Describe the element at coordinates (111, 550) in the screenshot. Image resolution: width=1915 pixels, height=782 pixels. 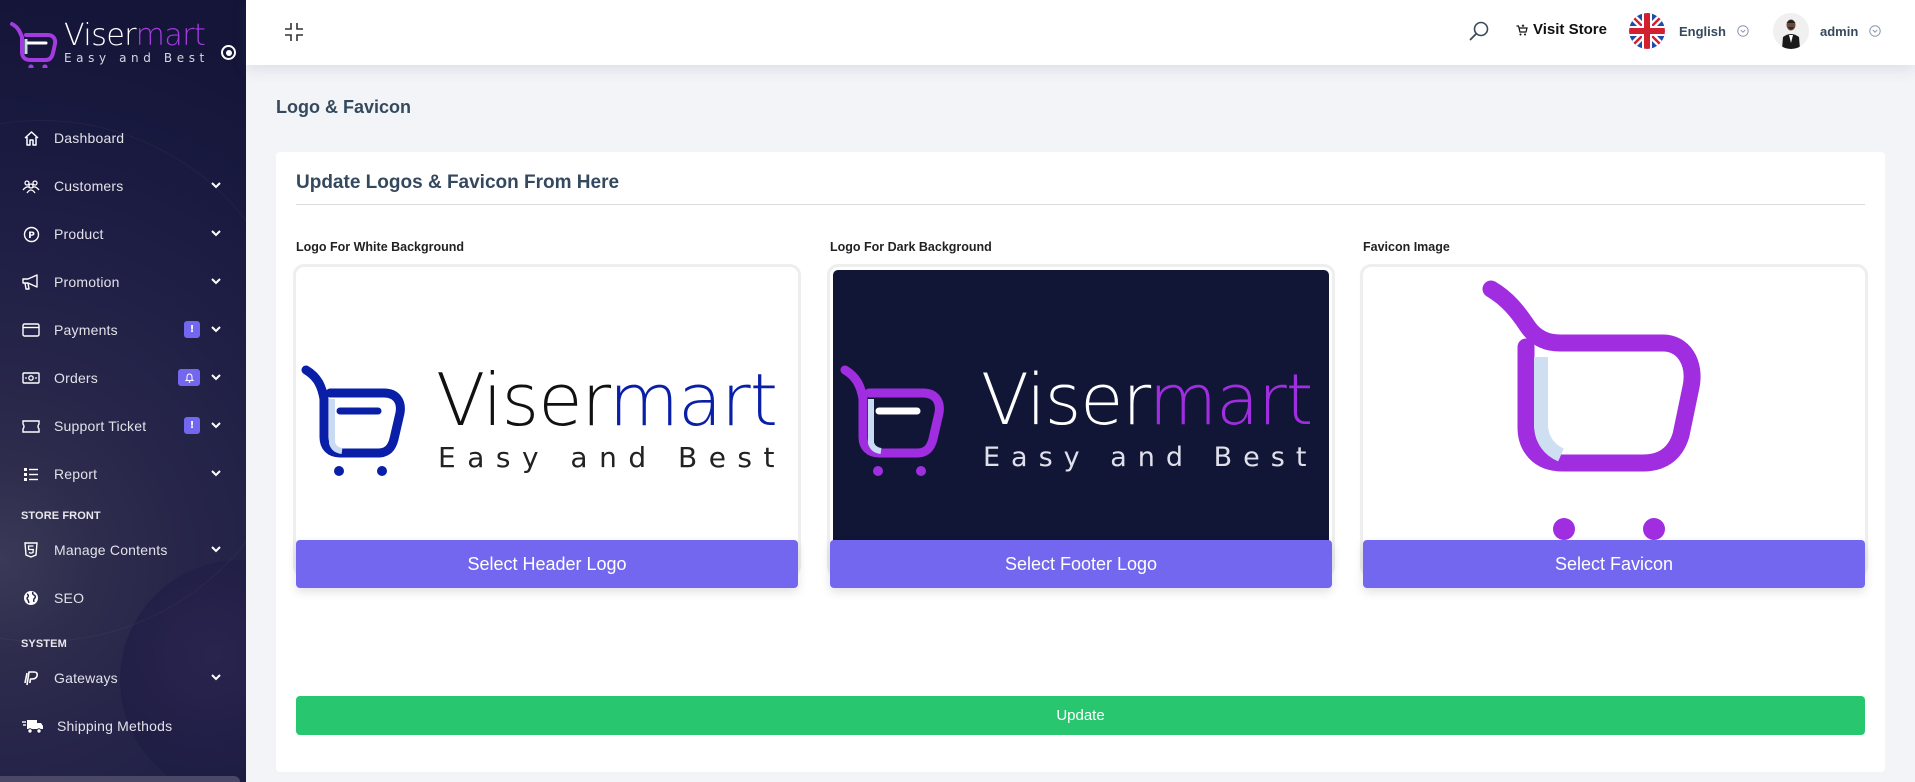
I see `sidebar-item-label: Manage Contents` at that location.